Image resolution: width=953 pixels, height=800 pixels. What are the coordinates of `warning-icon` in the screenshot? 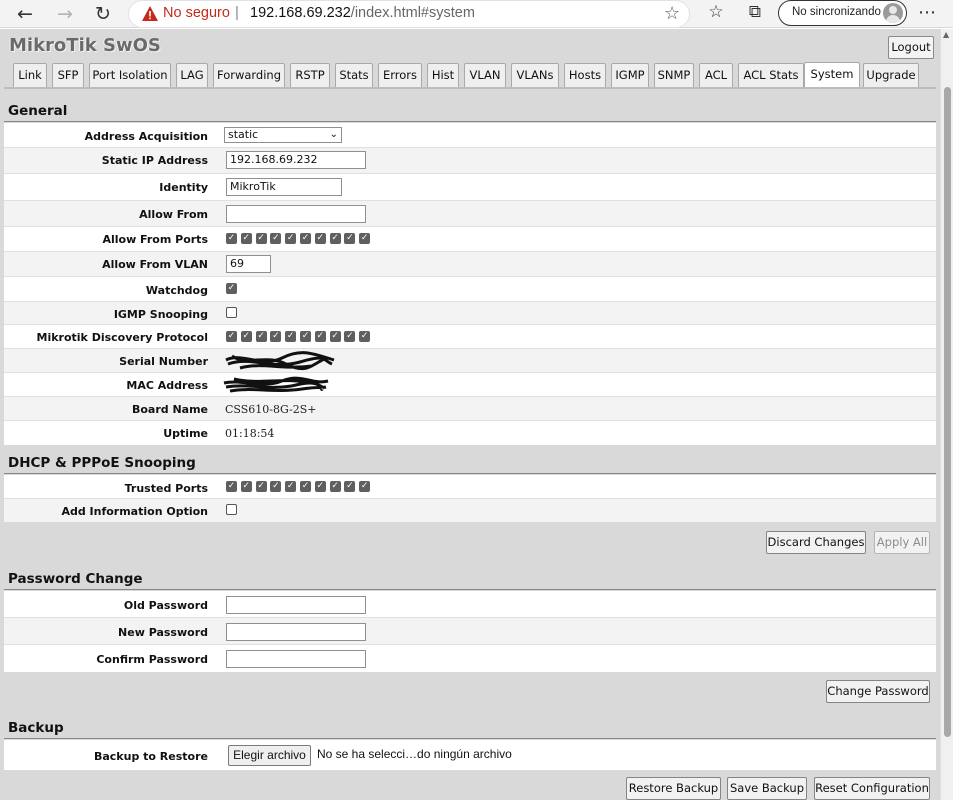 It's located at (150, 14).